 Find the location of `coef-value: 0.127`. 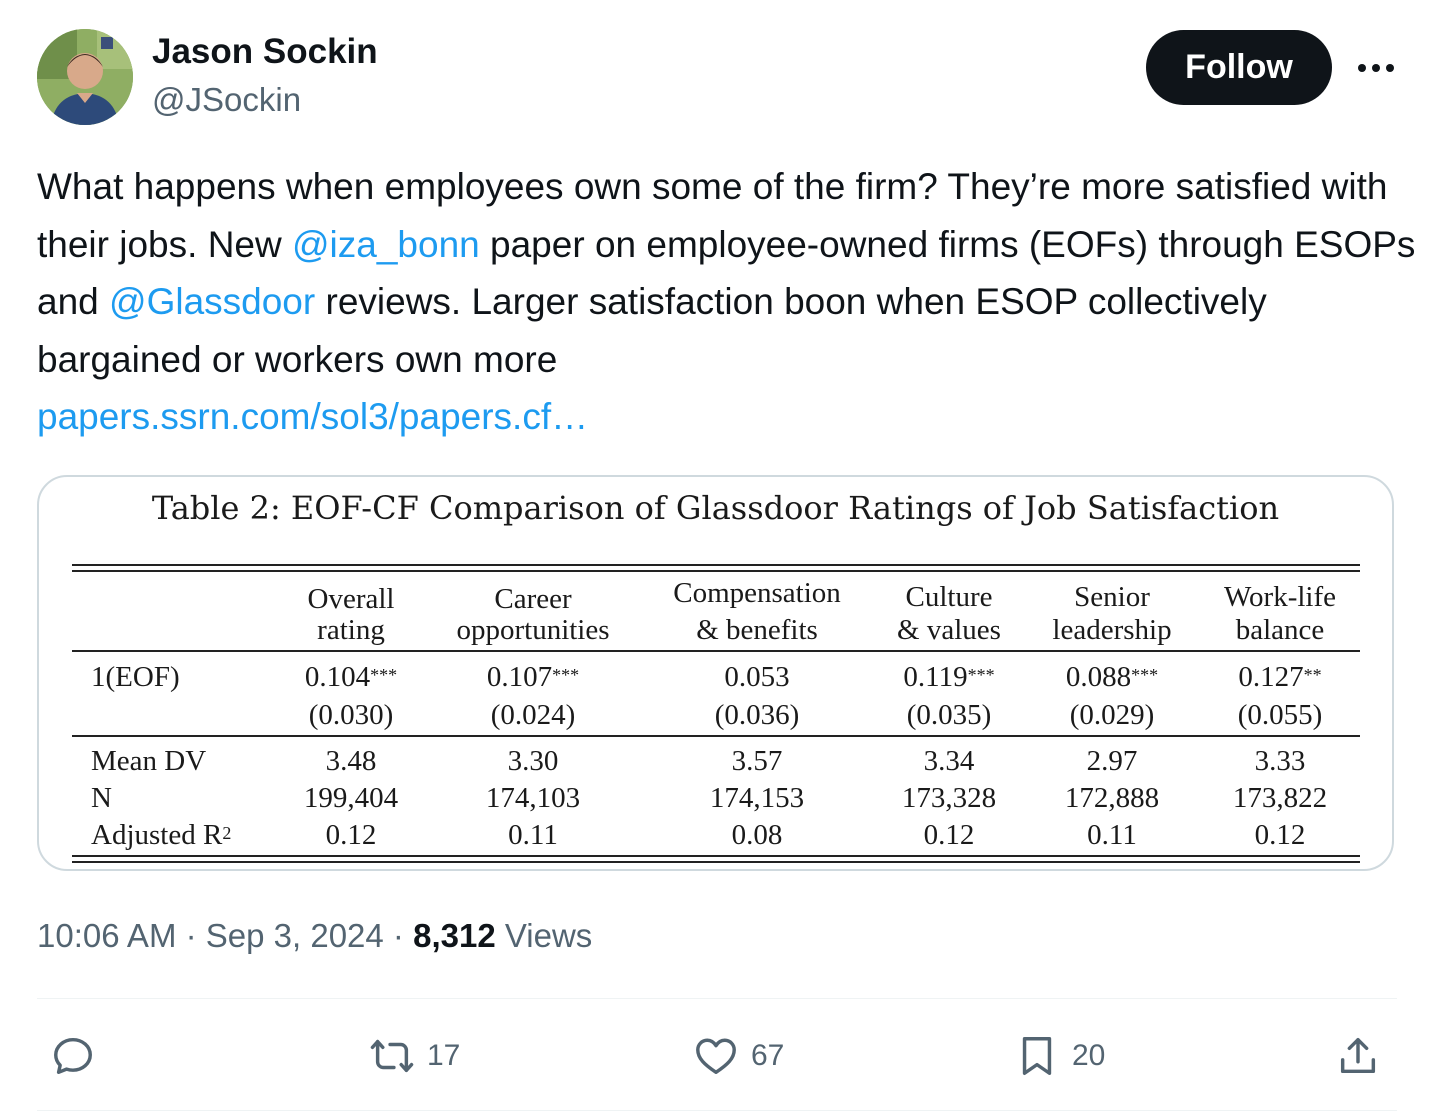

coef-value: 0.127 is located at coordinates (1271, 677).